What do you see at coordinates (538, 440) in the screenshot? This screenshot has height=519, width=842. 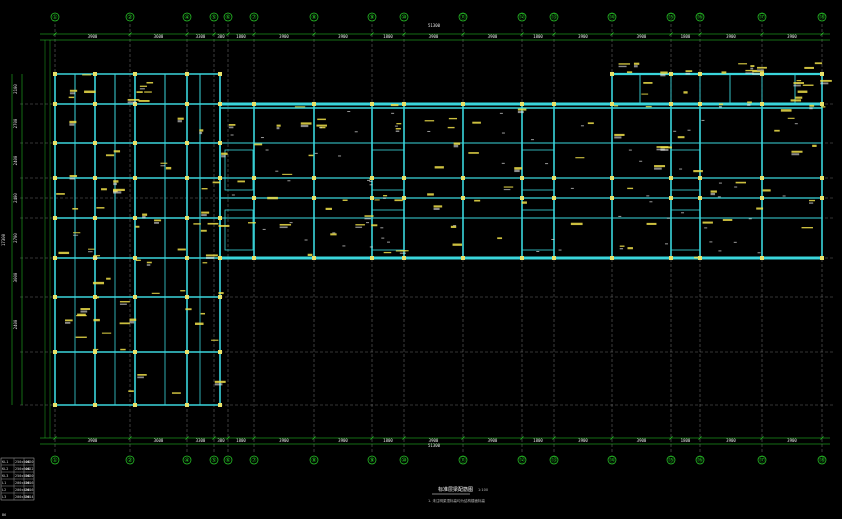 I see `dim-text-bottom-11: 1800` at bounding box center [538, 440].